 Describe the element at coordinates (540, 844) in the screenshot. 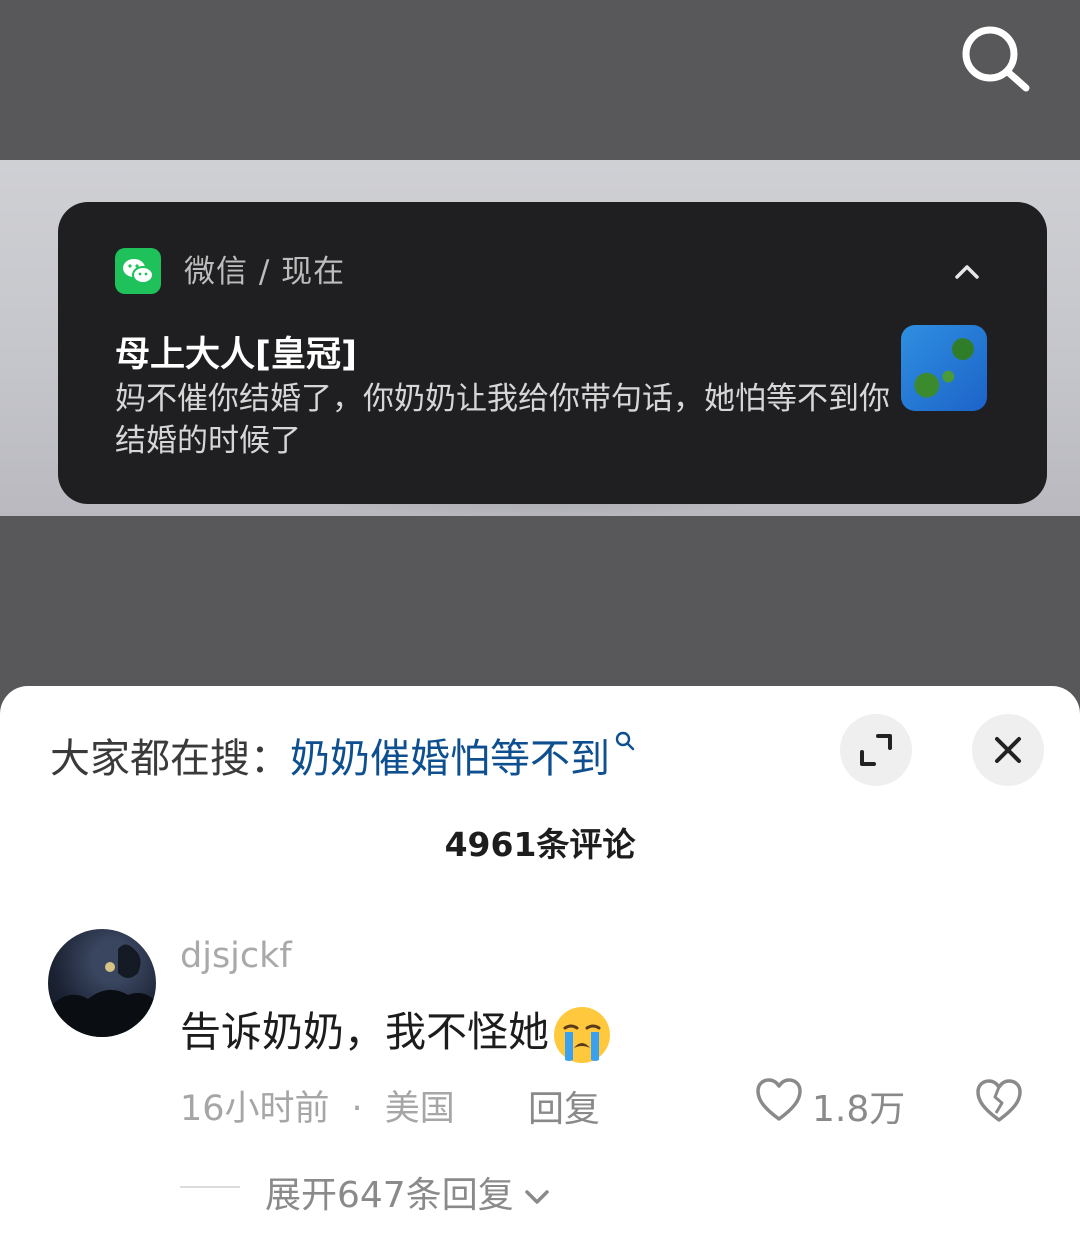

I see `comment-count: 4961条评论` at that location.